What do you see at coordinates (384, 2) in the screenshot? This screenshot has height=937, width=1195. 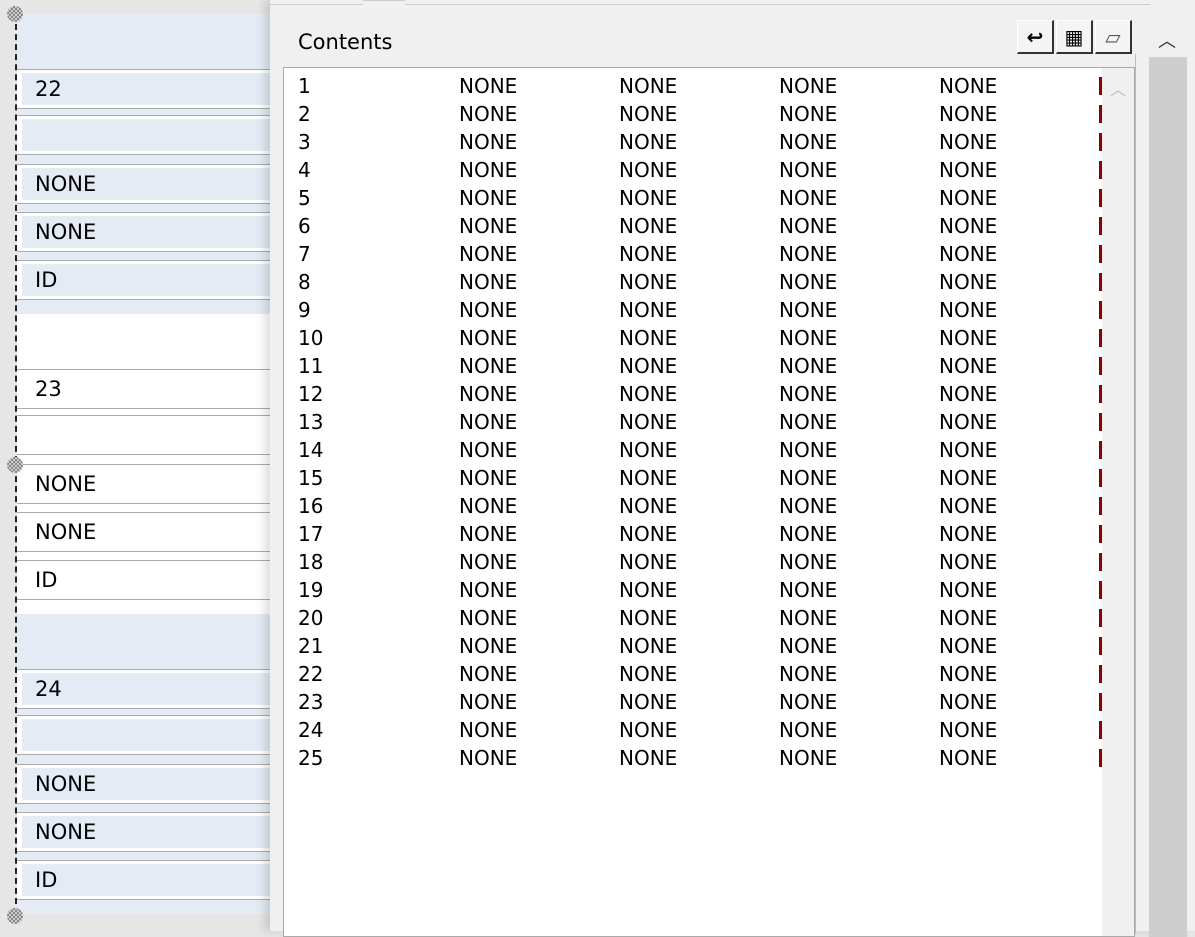 I see `panel-tab` at bounding box center [384, 2].